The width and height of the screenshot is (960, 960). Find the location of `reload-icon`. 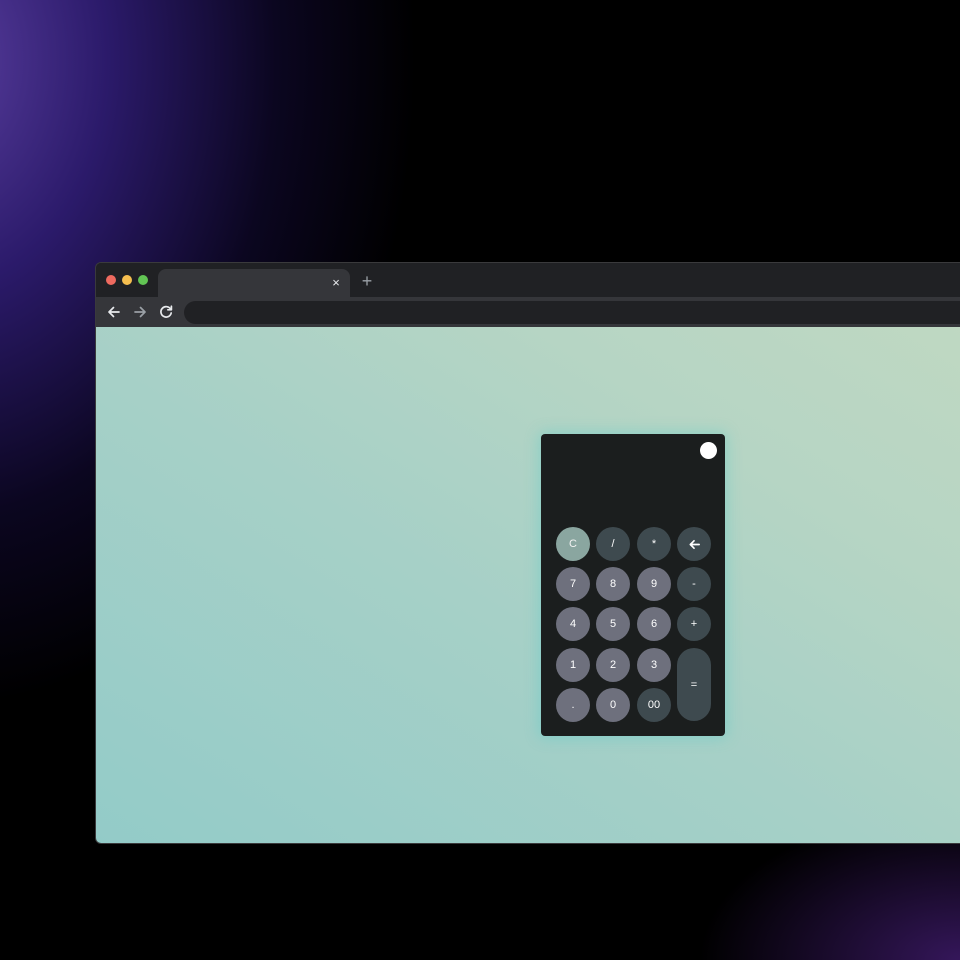

reload-icon is located at coordinates (166, 312).